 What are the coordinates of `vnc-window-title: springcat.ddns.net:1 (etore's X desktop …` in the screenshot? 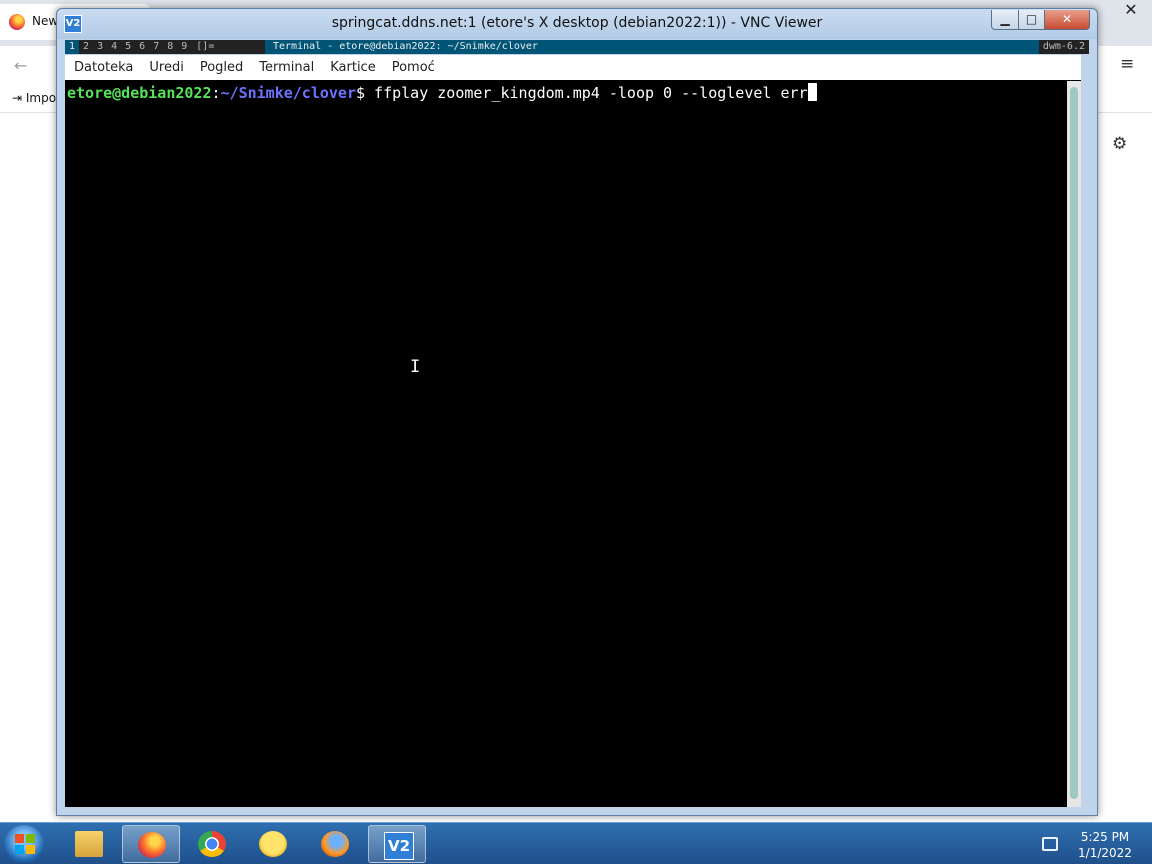 It's located at (577, 23).